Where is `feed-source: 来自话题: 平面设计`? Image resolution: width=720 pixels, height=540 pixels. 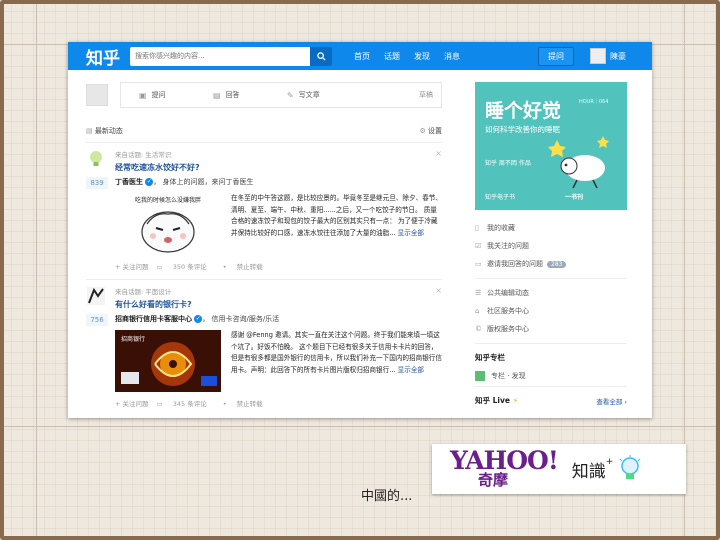
feed-source: 来自话题: 平面设计 is located at coordinates (278, 291).